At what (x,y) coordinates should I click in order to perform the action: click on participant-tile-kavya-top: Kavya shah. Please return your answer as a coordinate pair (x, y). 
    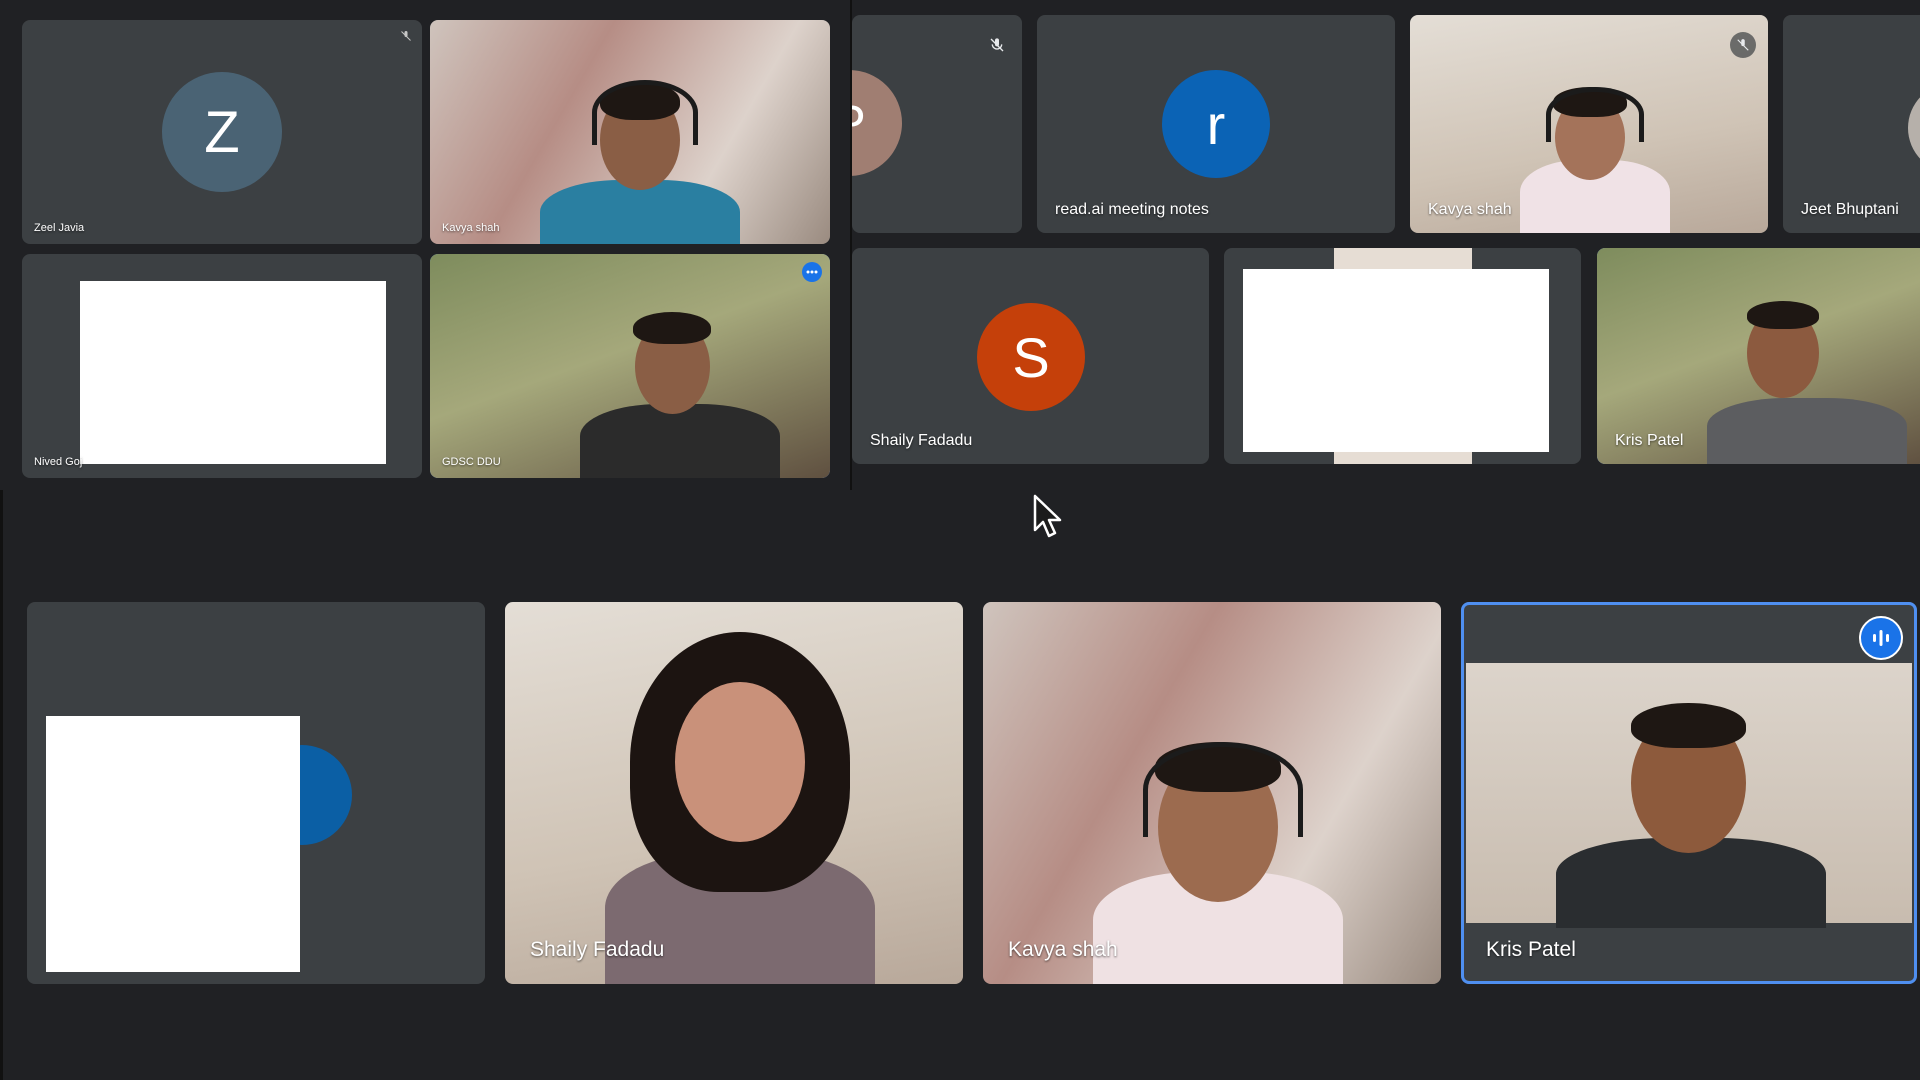
    Looking at the image, I should click on (1589, 124).